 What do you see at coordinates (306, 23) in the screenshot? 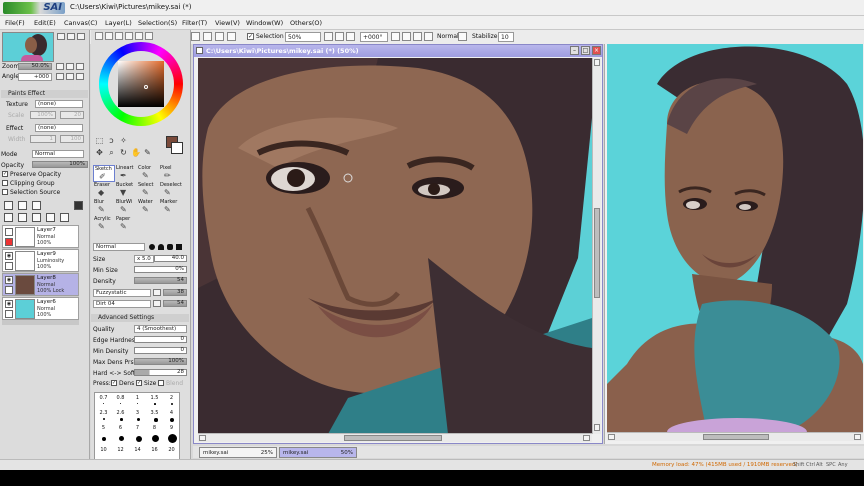
I see `menu-others: Others(O)` at bounding box center [306, 23].